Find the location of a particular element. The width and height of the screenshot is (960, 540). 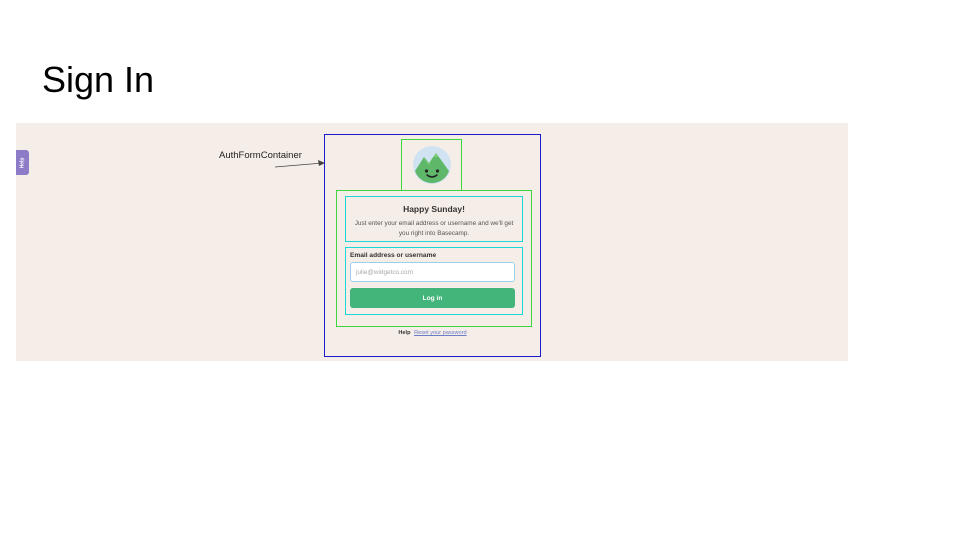

login-section: Email address or username Log in is located at coordinates (434, 281).